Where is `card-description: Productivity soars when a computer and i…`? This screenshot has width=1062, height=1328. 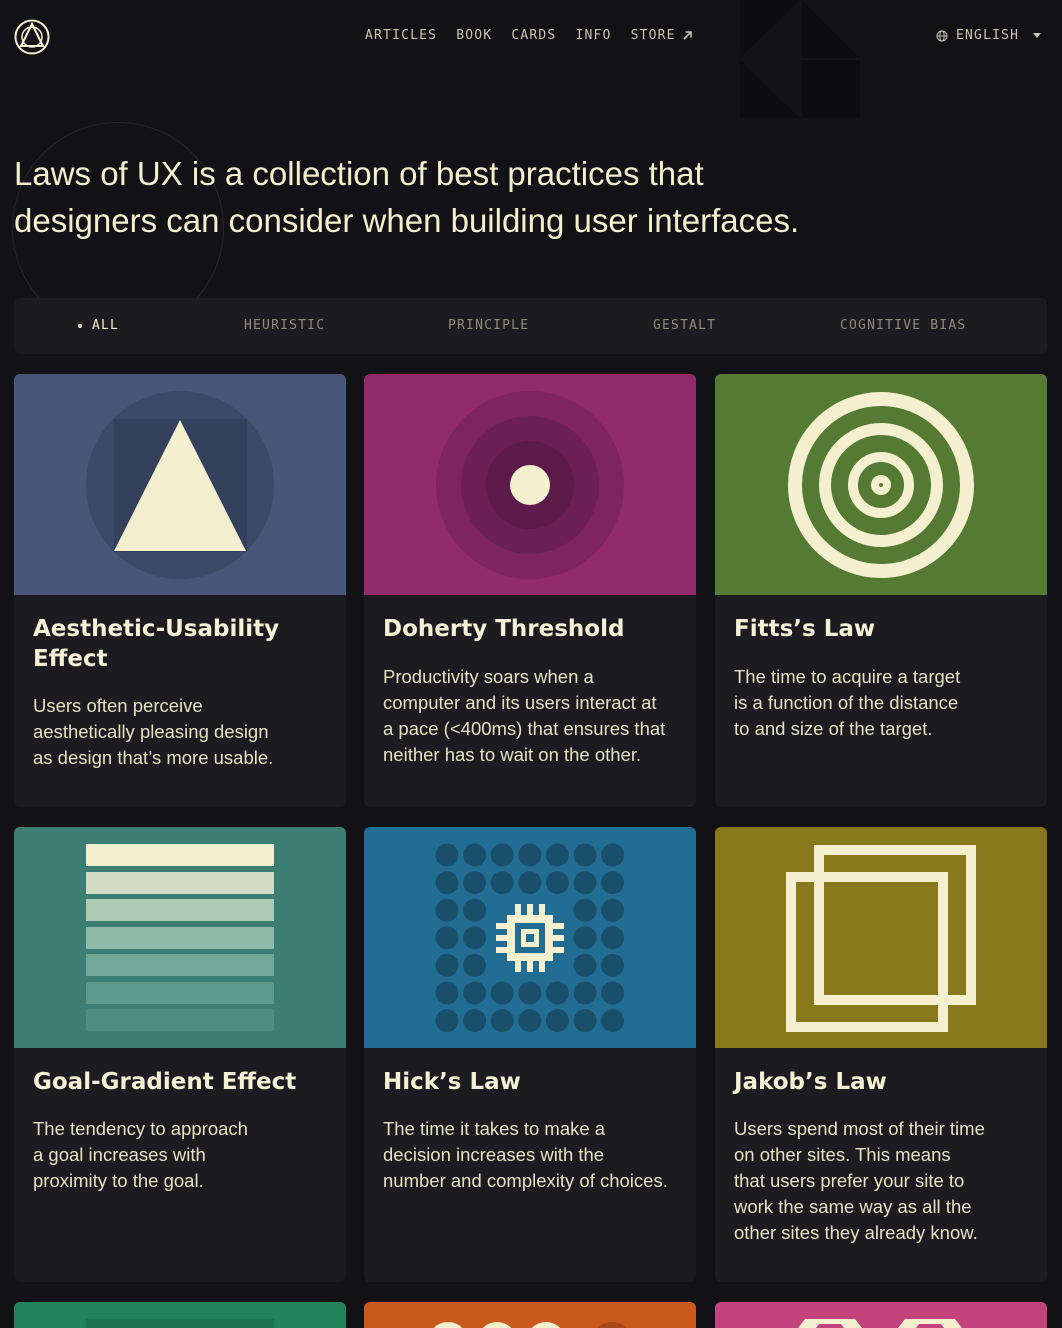 card-description: Productivity soars when a computer and i… is located at coordinates (535, 716).